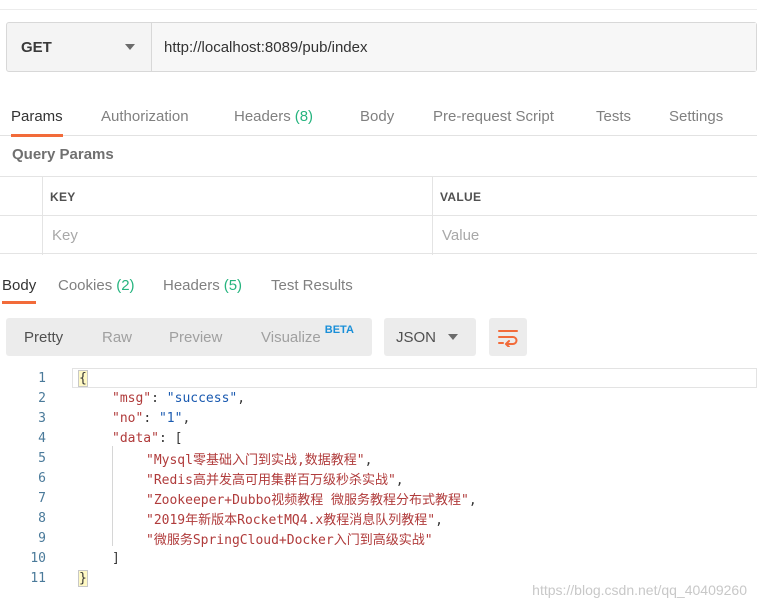 The height and width of the screenshot is (606, 757). Describe the element at coordinates (38, 558) in the screenshot. I see `line-number: 10` at that location.